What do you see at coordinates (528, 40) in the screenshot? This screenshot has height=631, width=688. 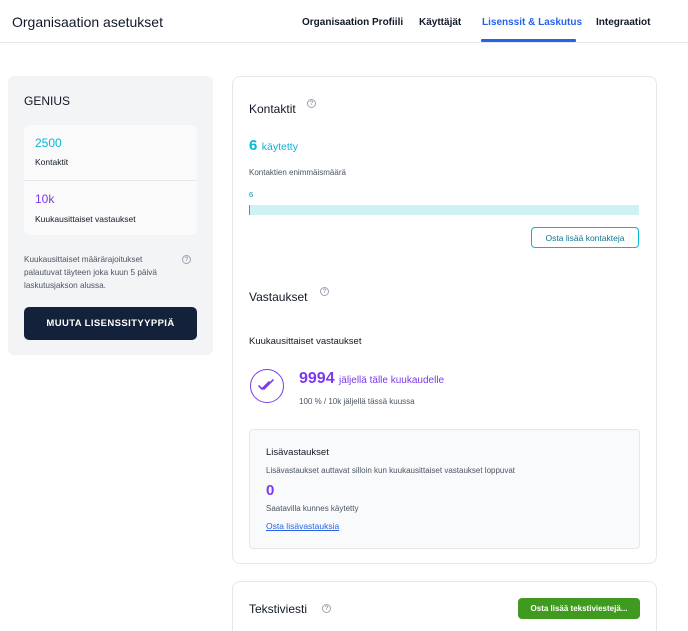 I see `active-tab-indicator` at bounding box center [528, 40].